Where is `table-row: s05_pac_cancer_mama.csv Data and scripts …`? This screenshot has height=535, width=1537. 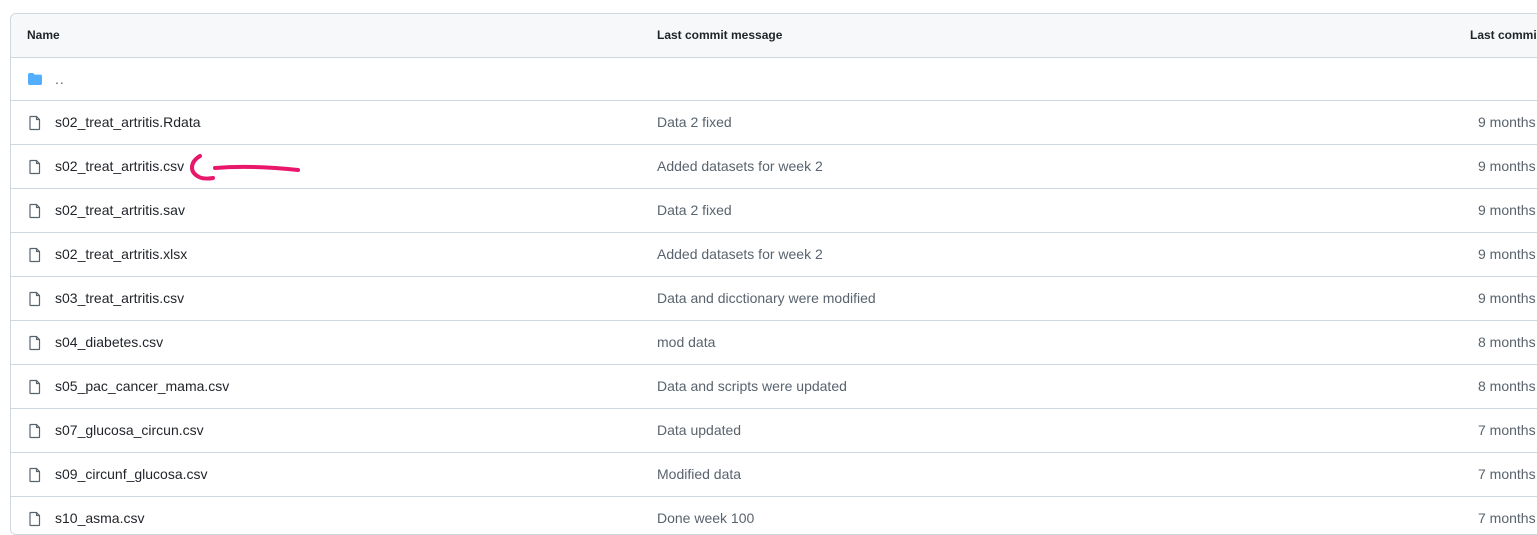 table-row: s05_pac_cancer_mama.csv Data and scripts … is located at coordinates (774, 387).